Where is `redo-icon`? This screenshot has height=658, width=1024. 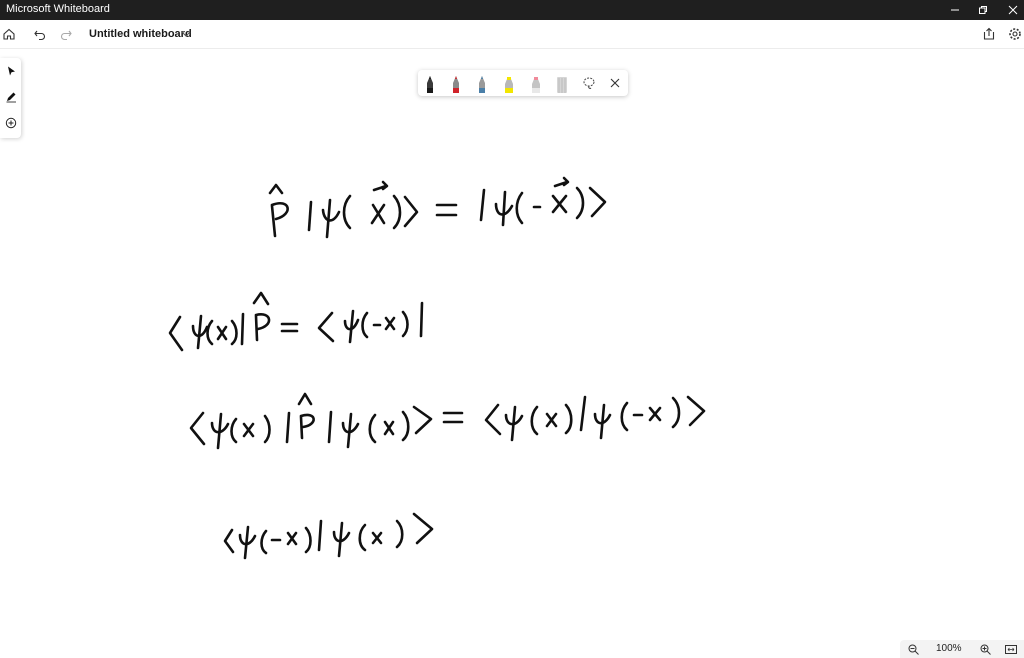 redo-icon is located at coordinates (66, 35).